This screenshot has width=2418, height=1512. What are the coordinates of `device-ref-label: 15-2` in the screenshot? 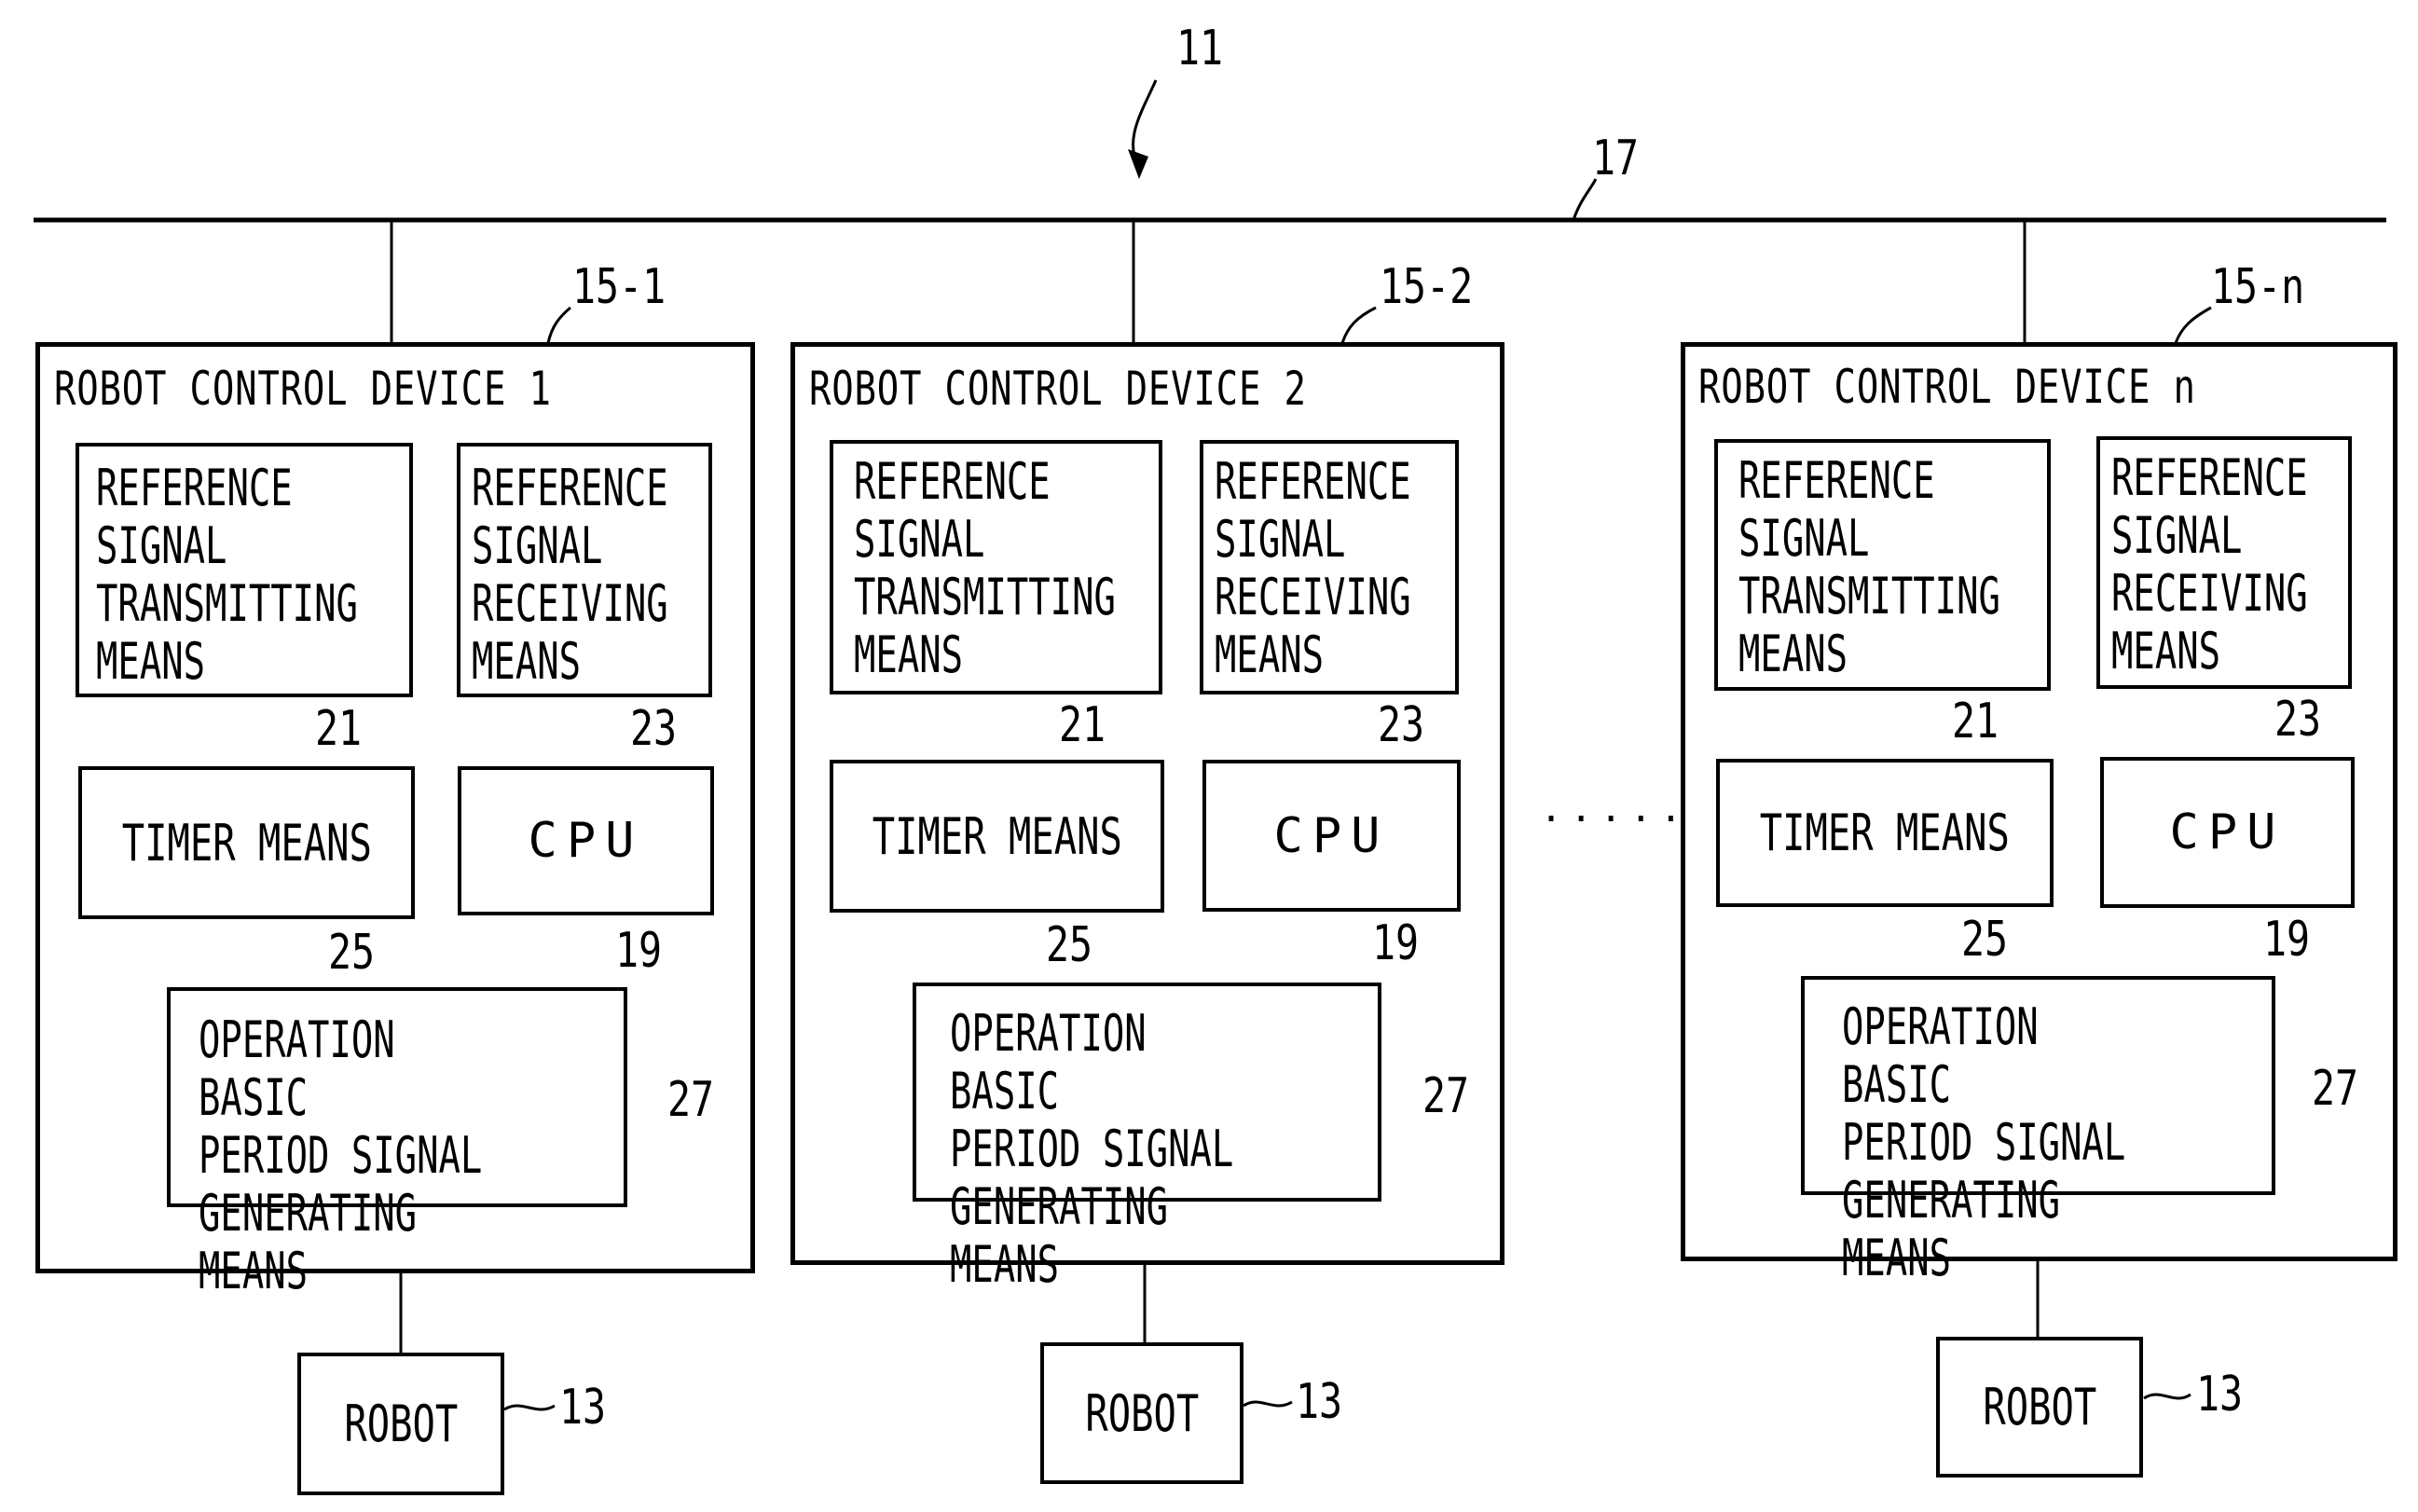 It's located at (1427, 287).